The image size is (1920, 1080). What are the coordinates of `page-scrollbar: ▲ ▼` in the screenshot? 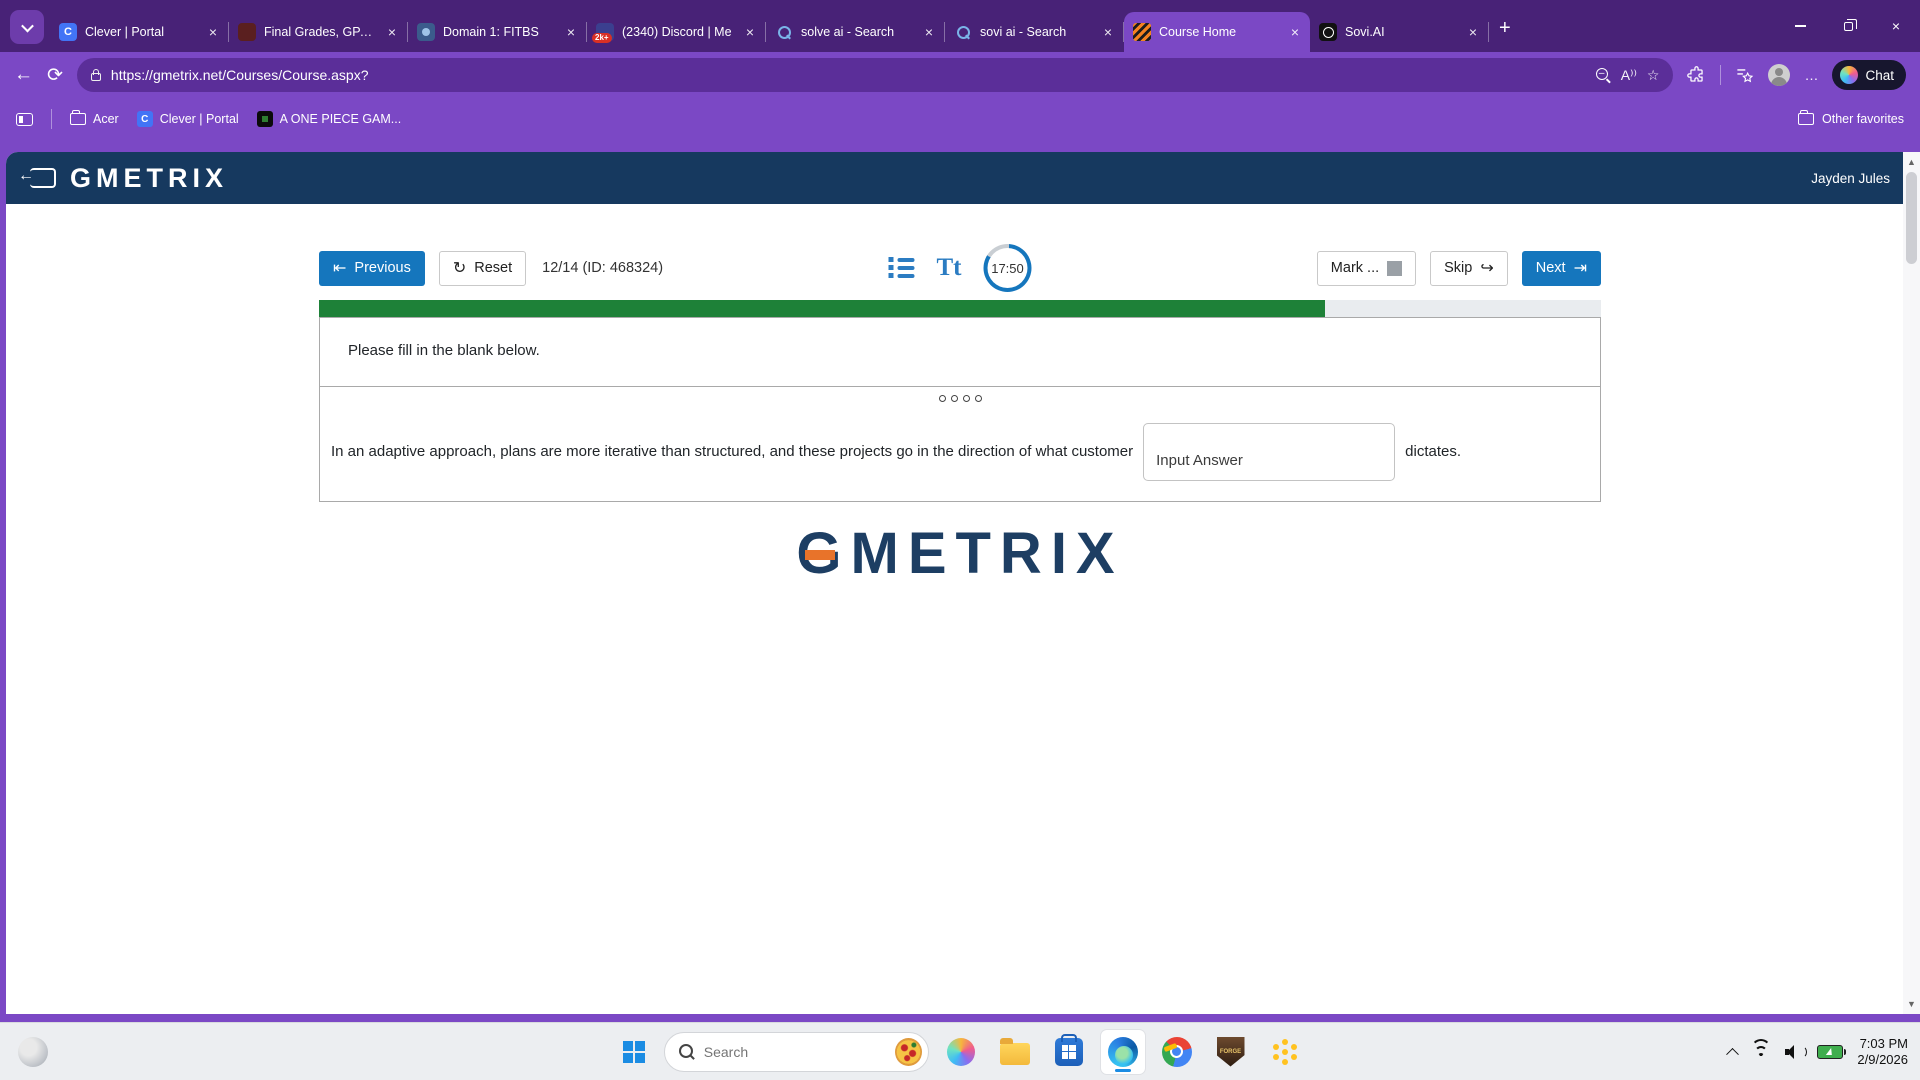 It's located at (1911, 583).